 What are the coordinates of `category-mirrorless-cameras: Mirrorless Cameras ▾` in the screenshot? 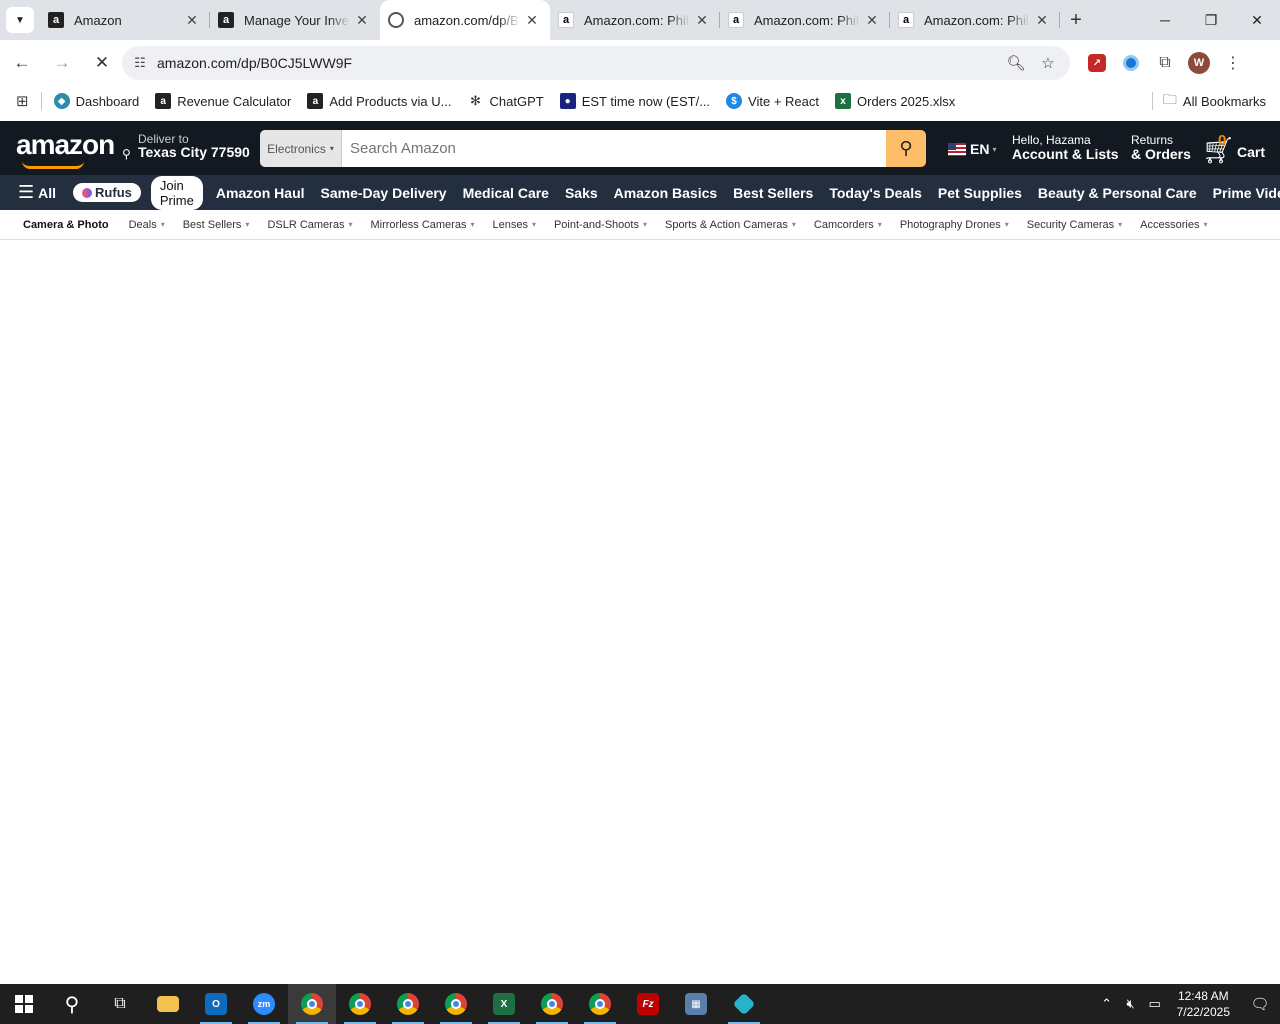 It's located at (422, 225).